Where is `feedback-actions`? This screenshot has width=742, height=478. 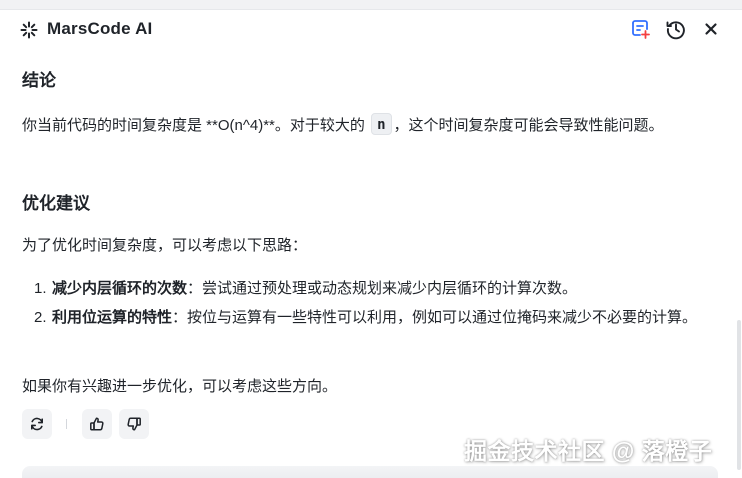 feedback-actions is located at coordinates (85, 424).